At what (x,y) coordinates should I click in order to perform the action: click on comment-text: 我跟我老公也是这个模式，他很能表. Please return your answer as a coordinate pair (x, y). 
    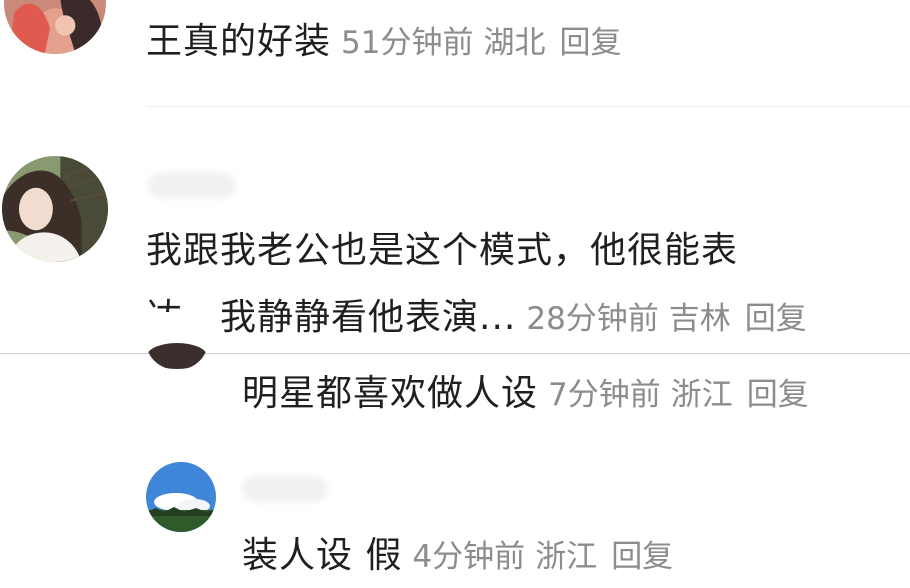
    Looking at the image, I should click on (442, 250).